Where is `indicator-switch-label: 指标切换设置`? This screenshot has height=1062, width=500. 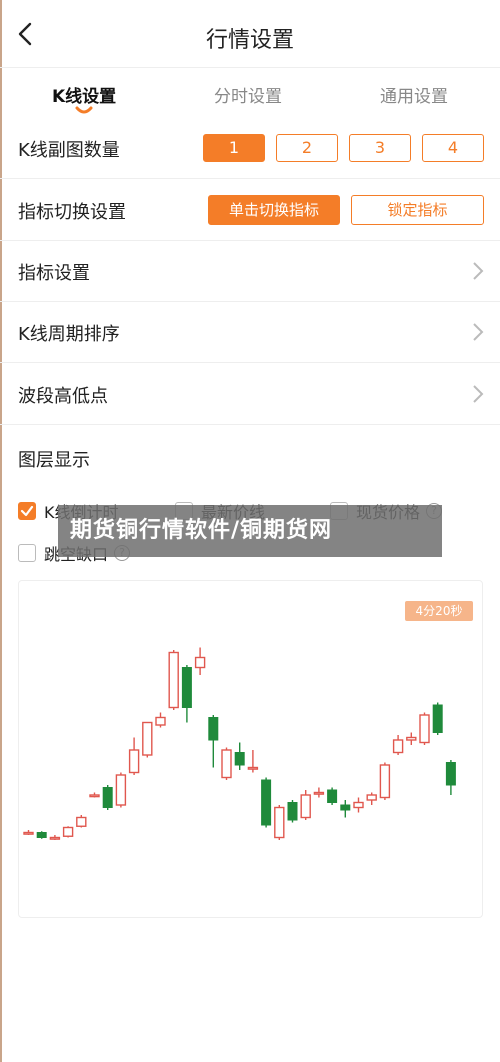
indicator-switch-label: 指标切换设置 is located at coordinates (72, 212).